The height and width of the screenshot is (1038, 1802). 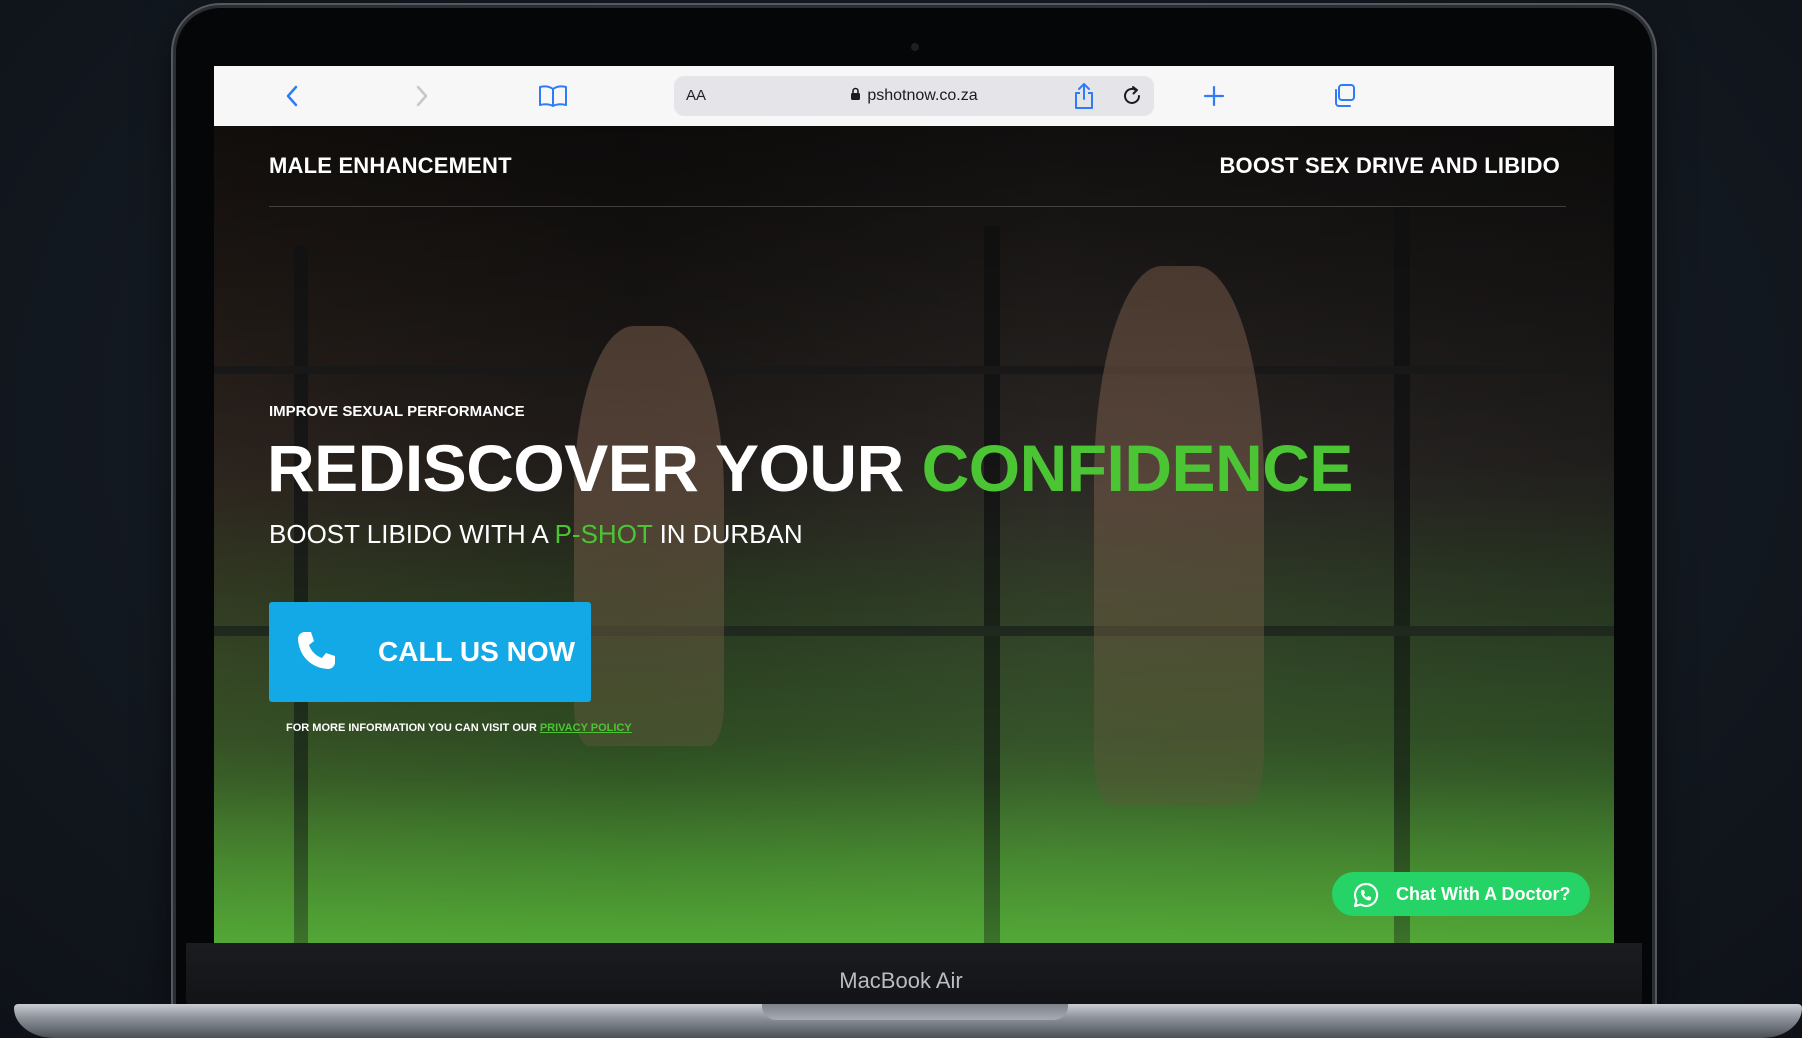 I want to click on new-tab-button, so click(x=1214, y=96).